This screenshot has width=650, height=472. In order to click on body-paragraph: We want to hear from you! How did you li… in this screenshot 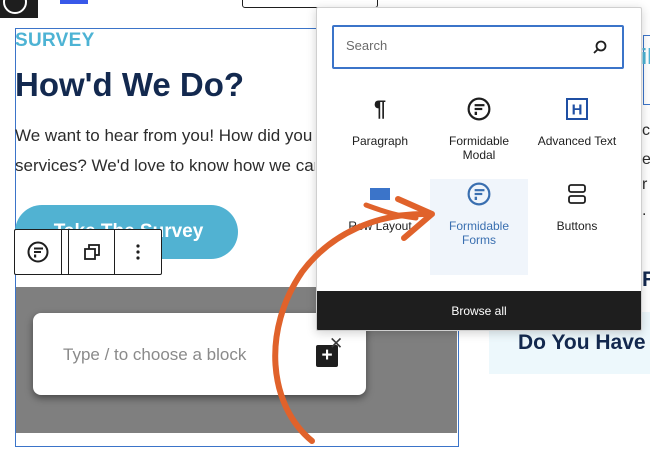, I will do `click(165, 151)`.